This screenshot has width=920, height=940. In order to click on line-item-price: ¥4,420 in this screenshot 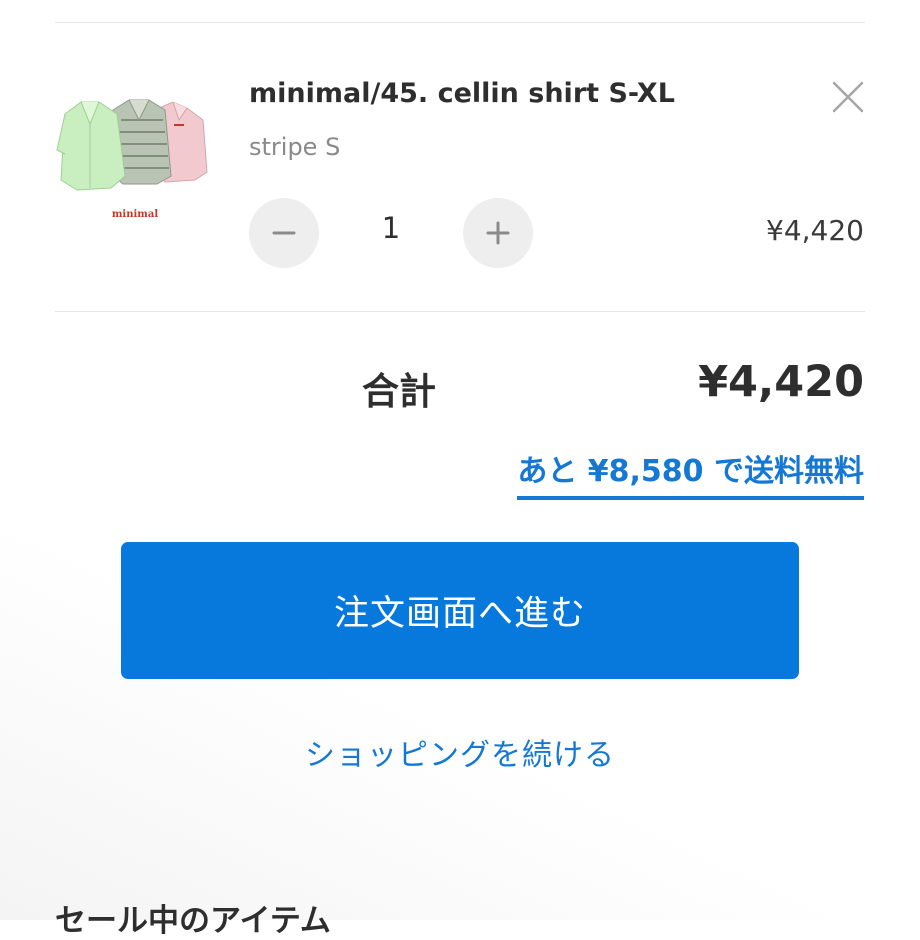, I will do `click(815, 230)`.